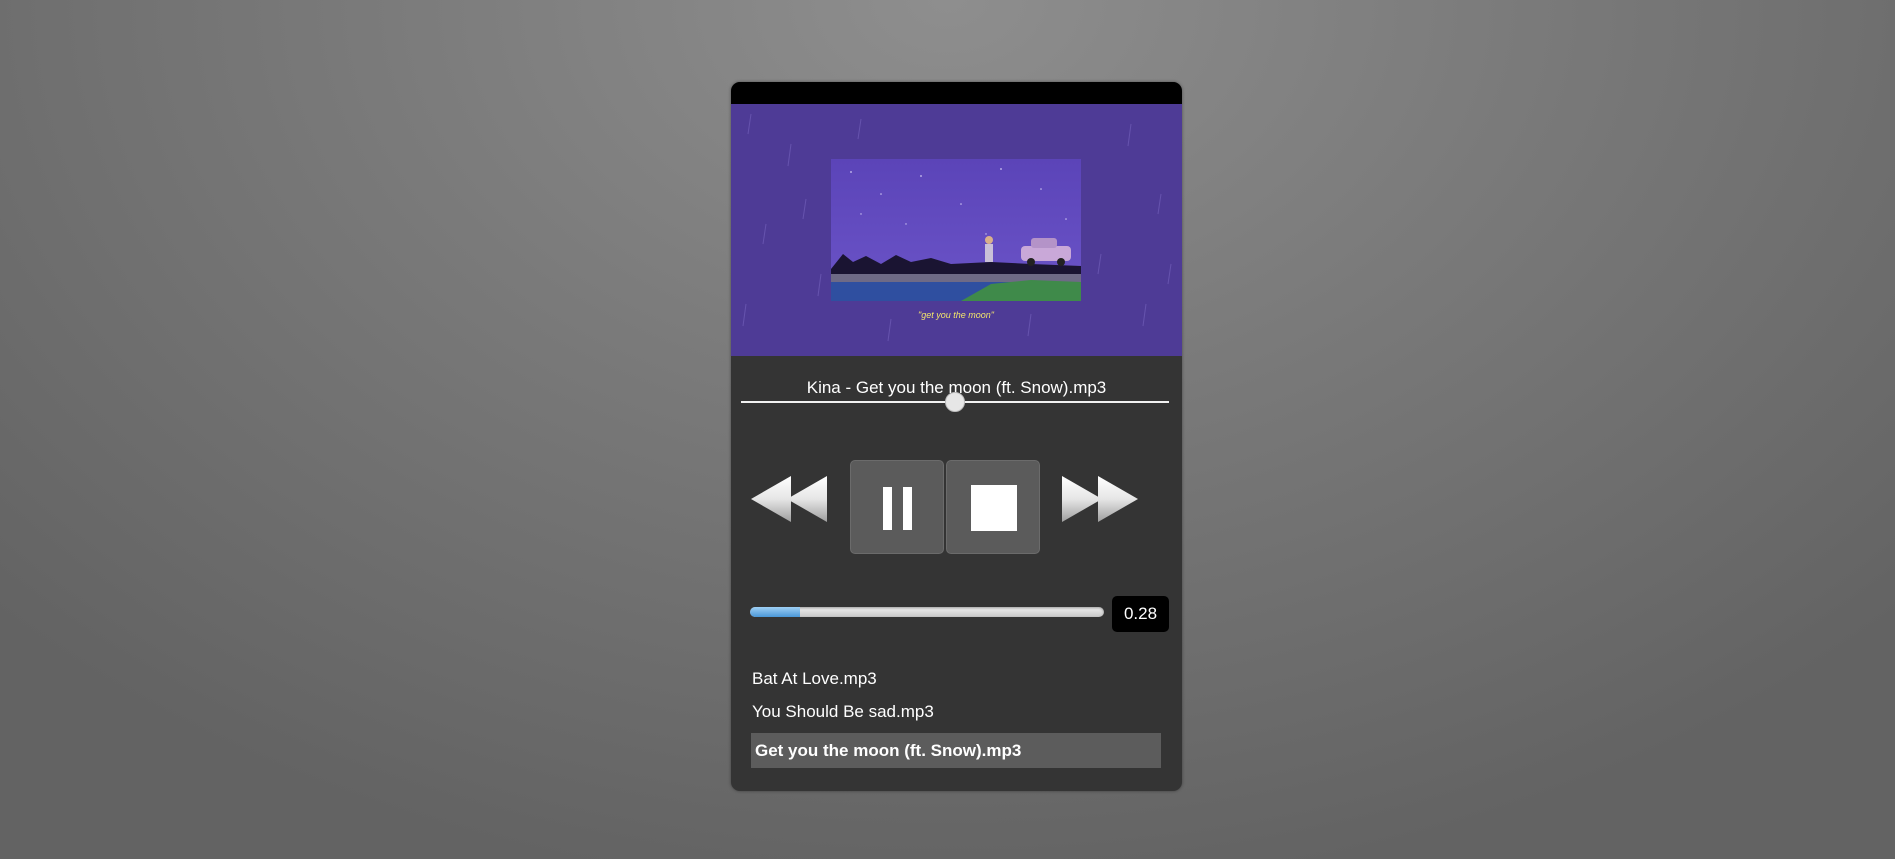 Image resolution: width=1895 pixels, height=859 pixels. Describe the element at coordinates (956, 711) in the screenshot. I see `playlist-item: You Should Be sad.mp3` at that location.